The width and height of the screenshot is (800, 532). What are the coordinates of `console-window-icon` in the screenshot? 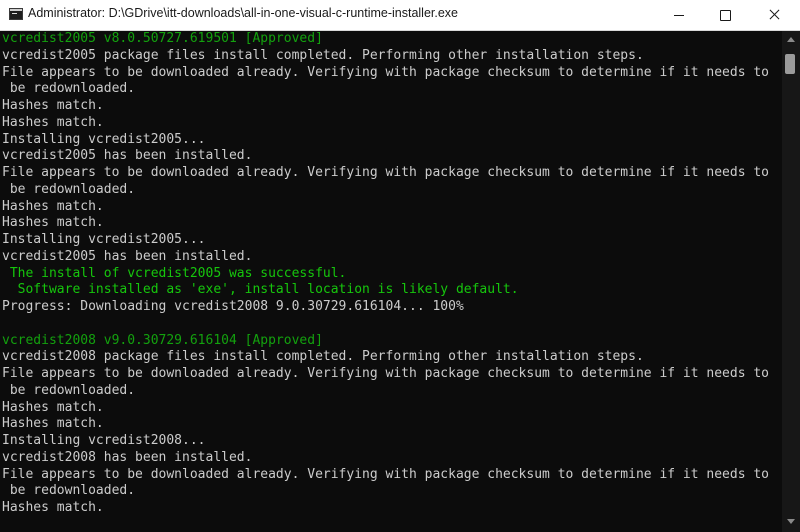 It's located at (16, 14).